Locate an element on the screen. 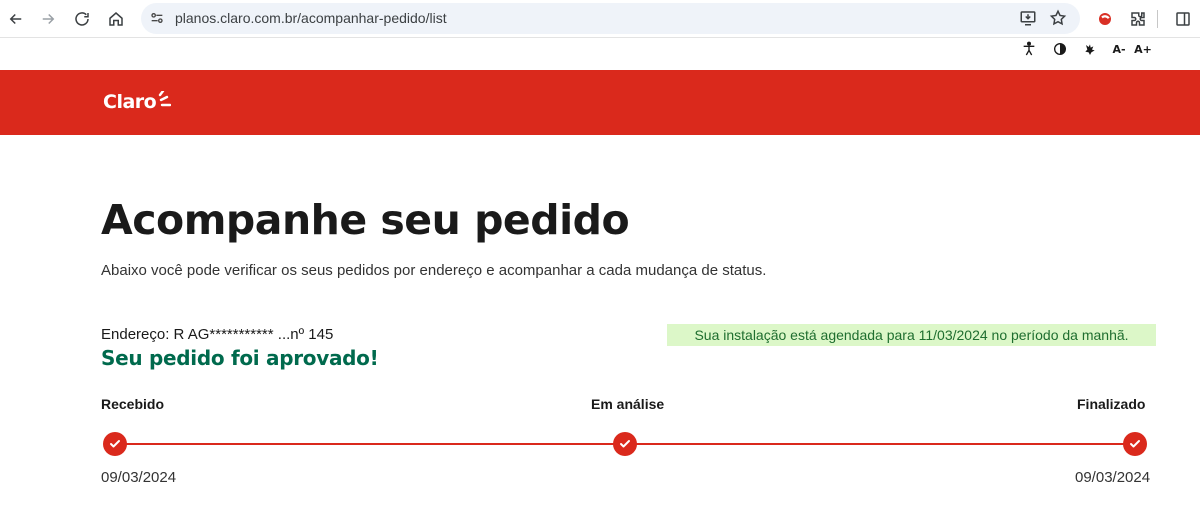 The image size is (1200, 516). step-date-recebido: 09/03/2024 is located at coordinates (139, 477).